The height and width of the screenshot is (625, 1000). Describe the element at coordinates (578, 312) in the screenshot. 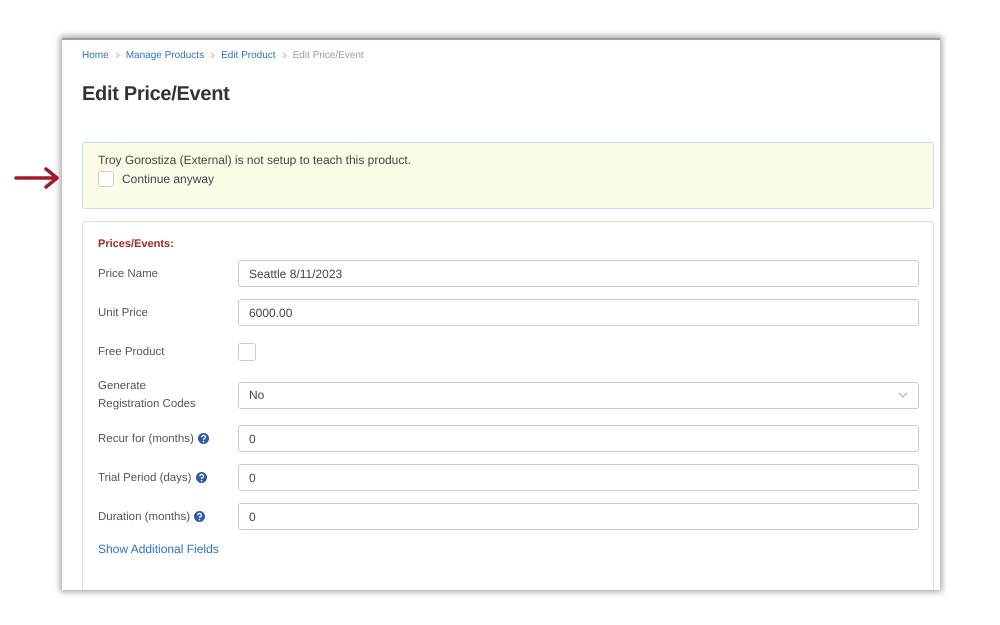

I see `input-field: 6000.00` at that location.